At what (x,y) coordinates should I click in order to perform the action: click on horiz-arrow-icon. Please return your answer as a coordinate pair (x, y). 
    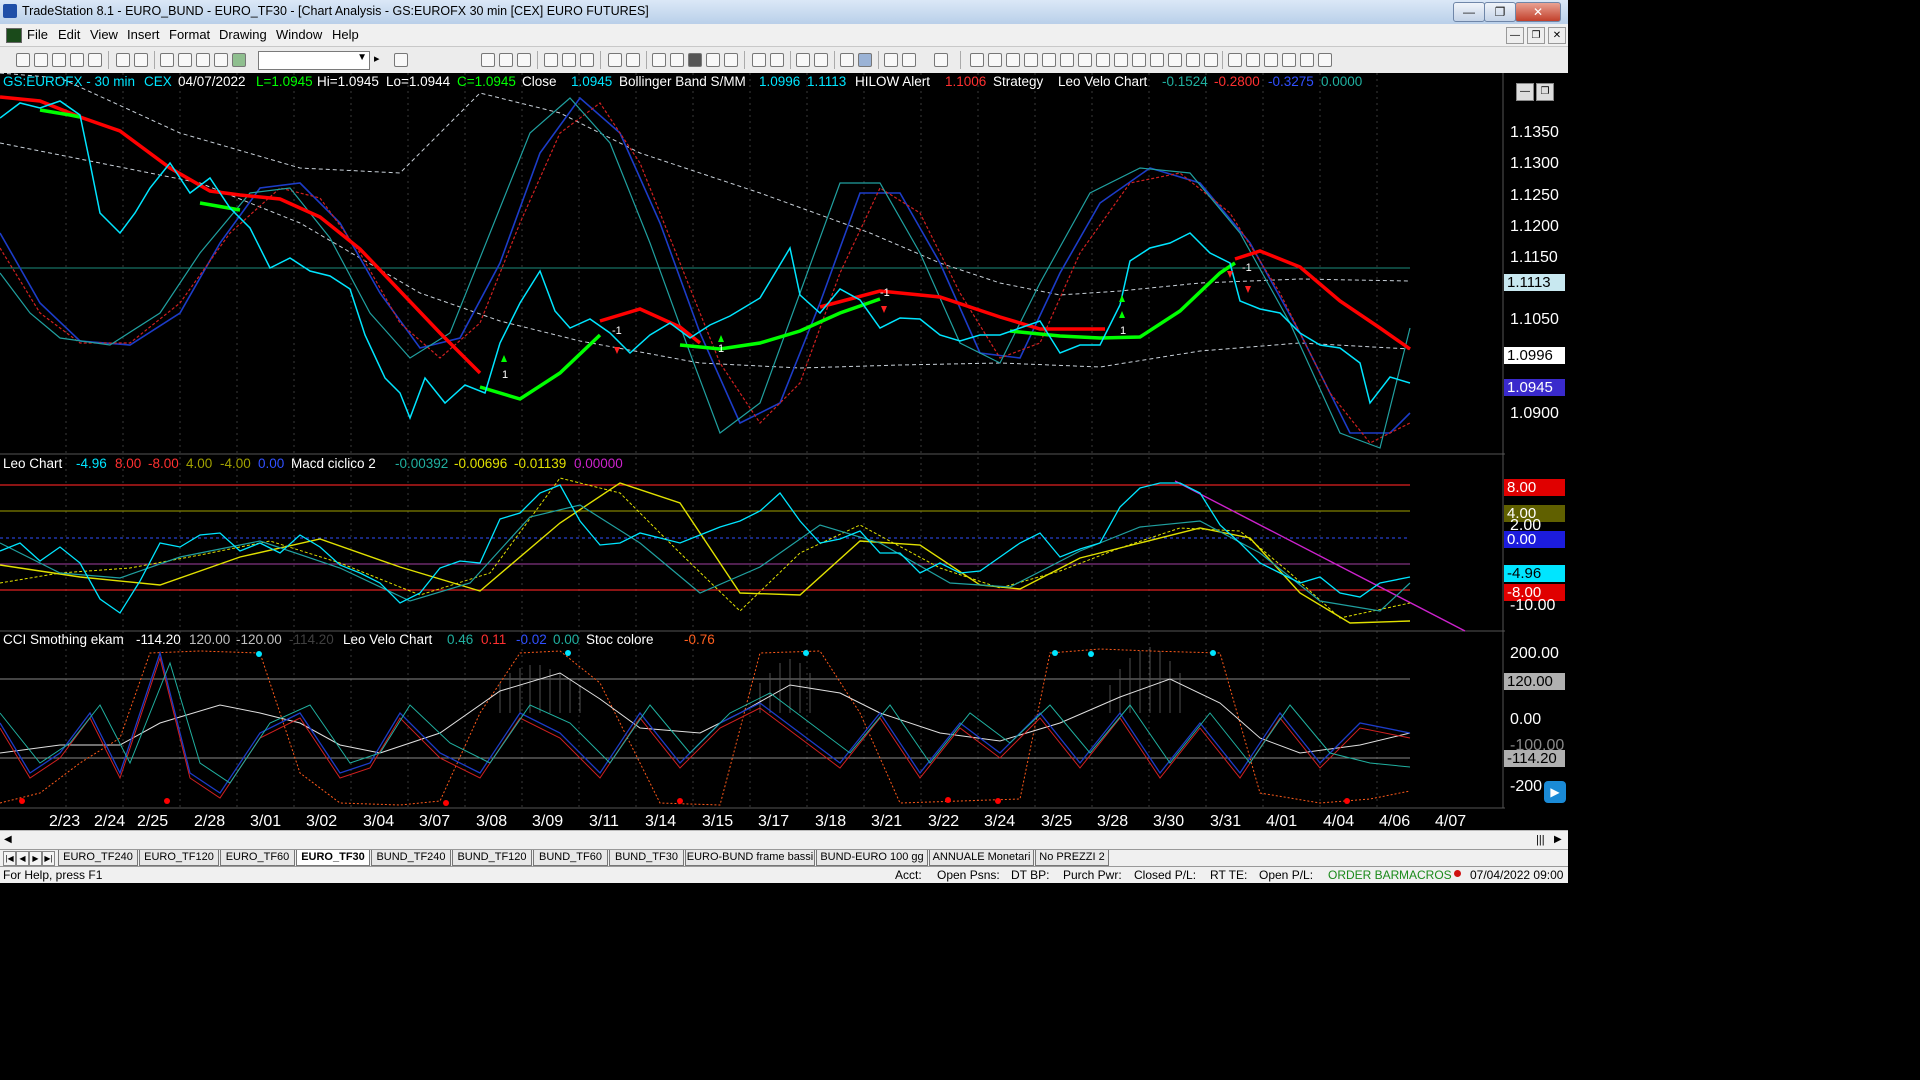
    Looking at the image, I should click on (1139, 60).